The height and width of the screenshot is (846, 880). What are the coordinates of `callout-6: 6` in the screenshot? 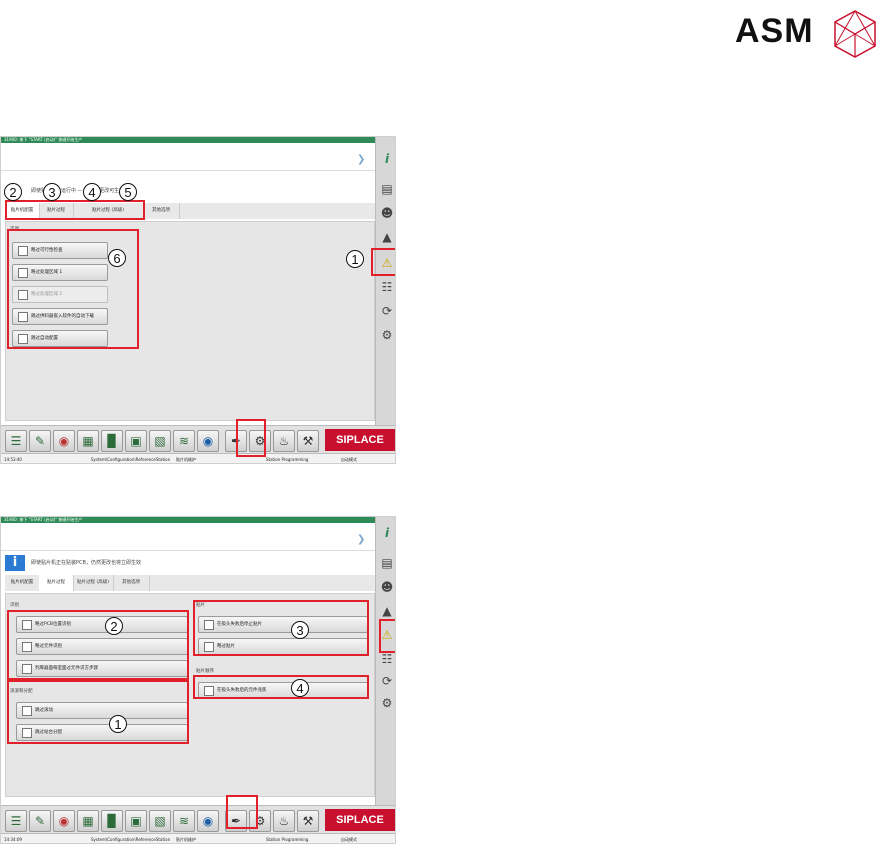 It's located at (117, 258).